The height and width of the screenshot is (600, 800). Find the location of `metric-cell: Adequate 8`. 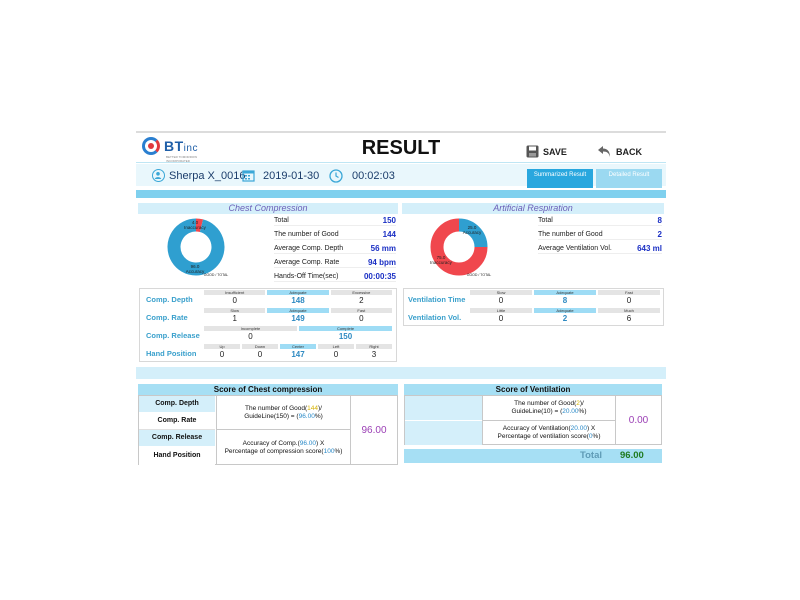

metric-cell: Adequate 8 is located at coordinates (565, 297).